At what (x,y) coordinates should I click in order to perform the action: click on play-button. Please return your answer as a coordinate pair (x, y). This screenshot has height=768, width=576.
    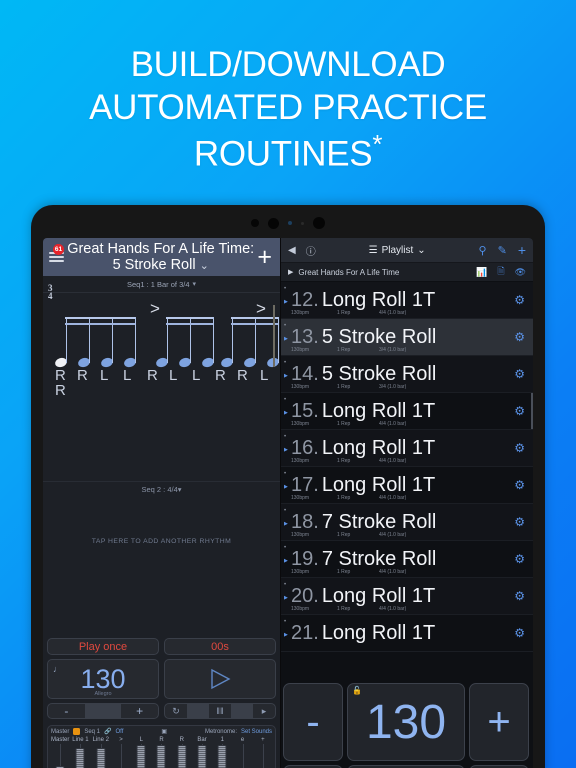
    Looking at the image, I should click on (220, 679).